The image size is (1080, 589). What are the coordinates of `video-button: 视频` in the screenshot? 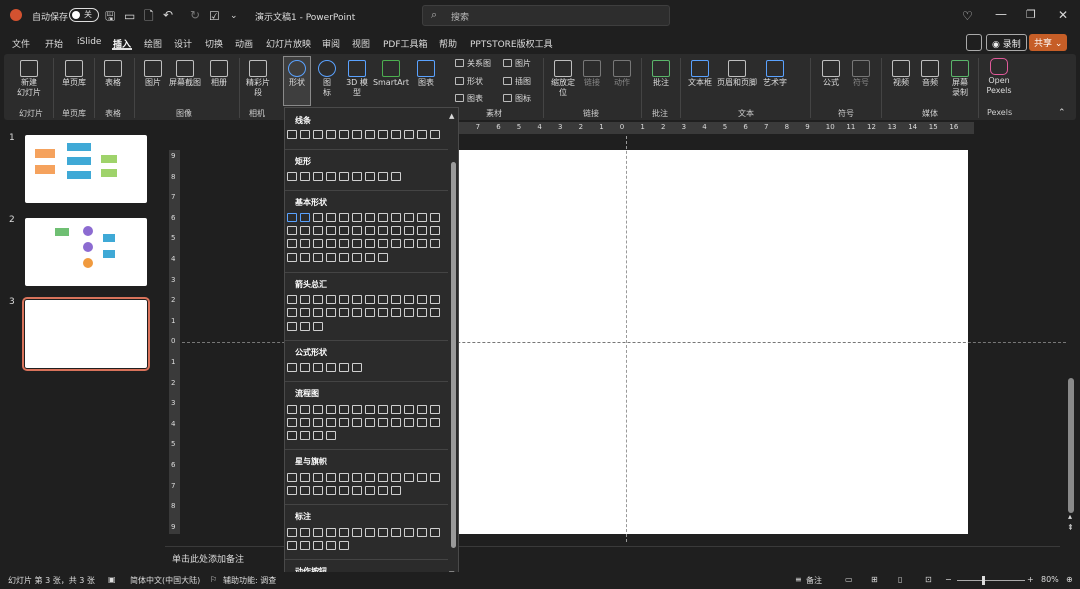 It's located at (901, 74).